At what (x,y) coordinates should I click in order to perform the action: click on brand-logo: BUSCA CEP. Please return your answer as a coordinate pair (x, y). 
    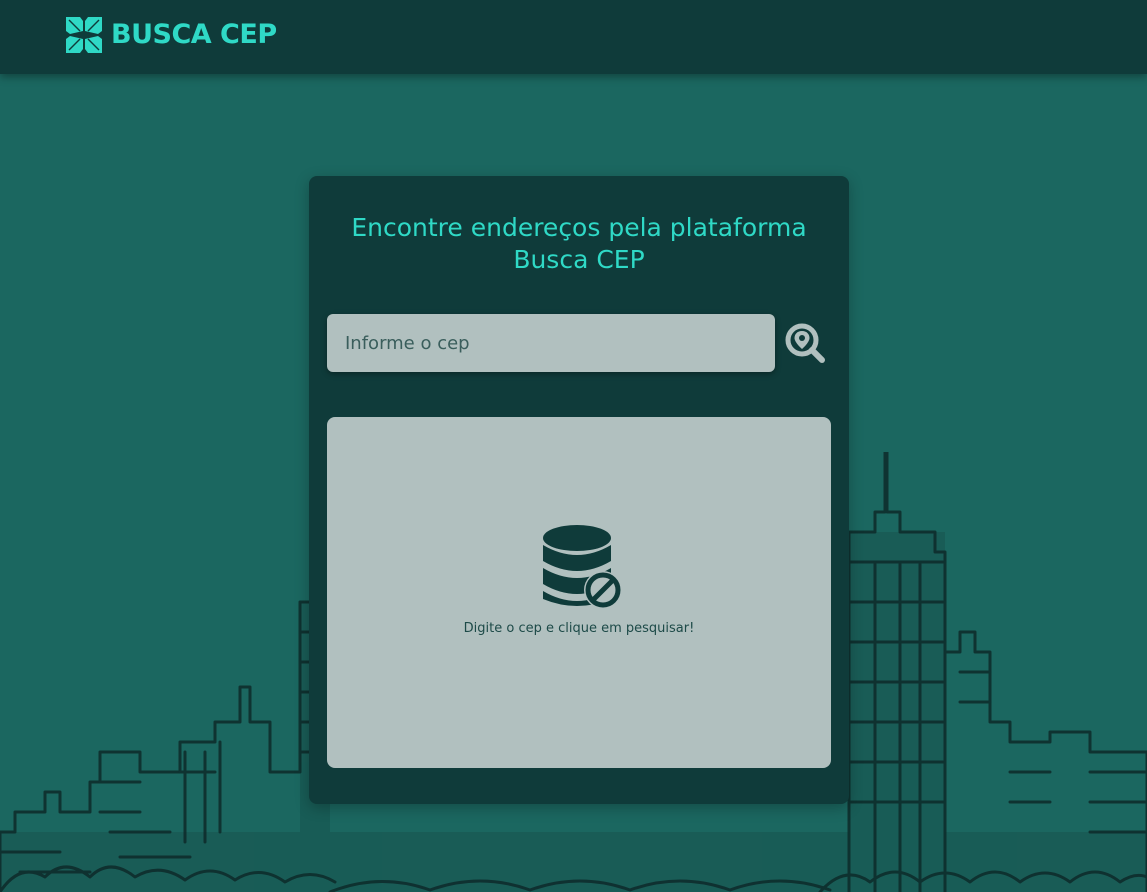
    Looking at the image, I should click on (171, 35).